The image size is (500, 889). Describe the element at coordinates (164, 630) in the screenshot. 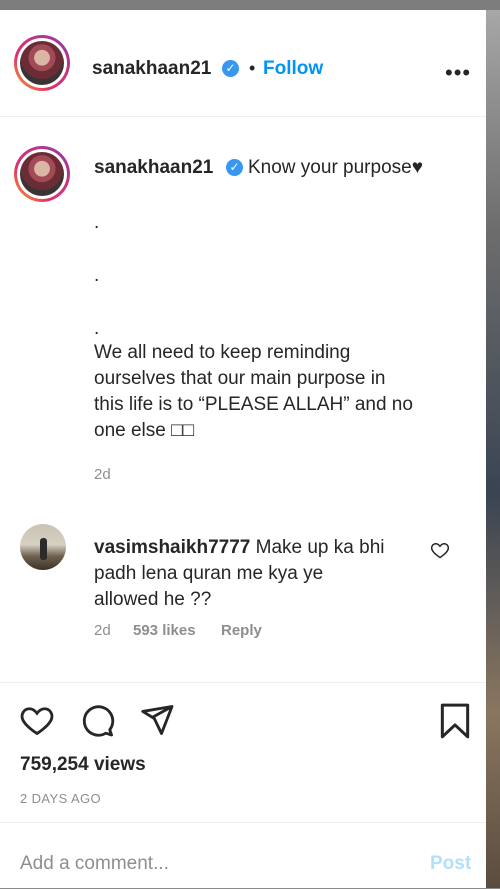

I see `comment-likes-count: 593 likes` at that location.